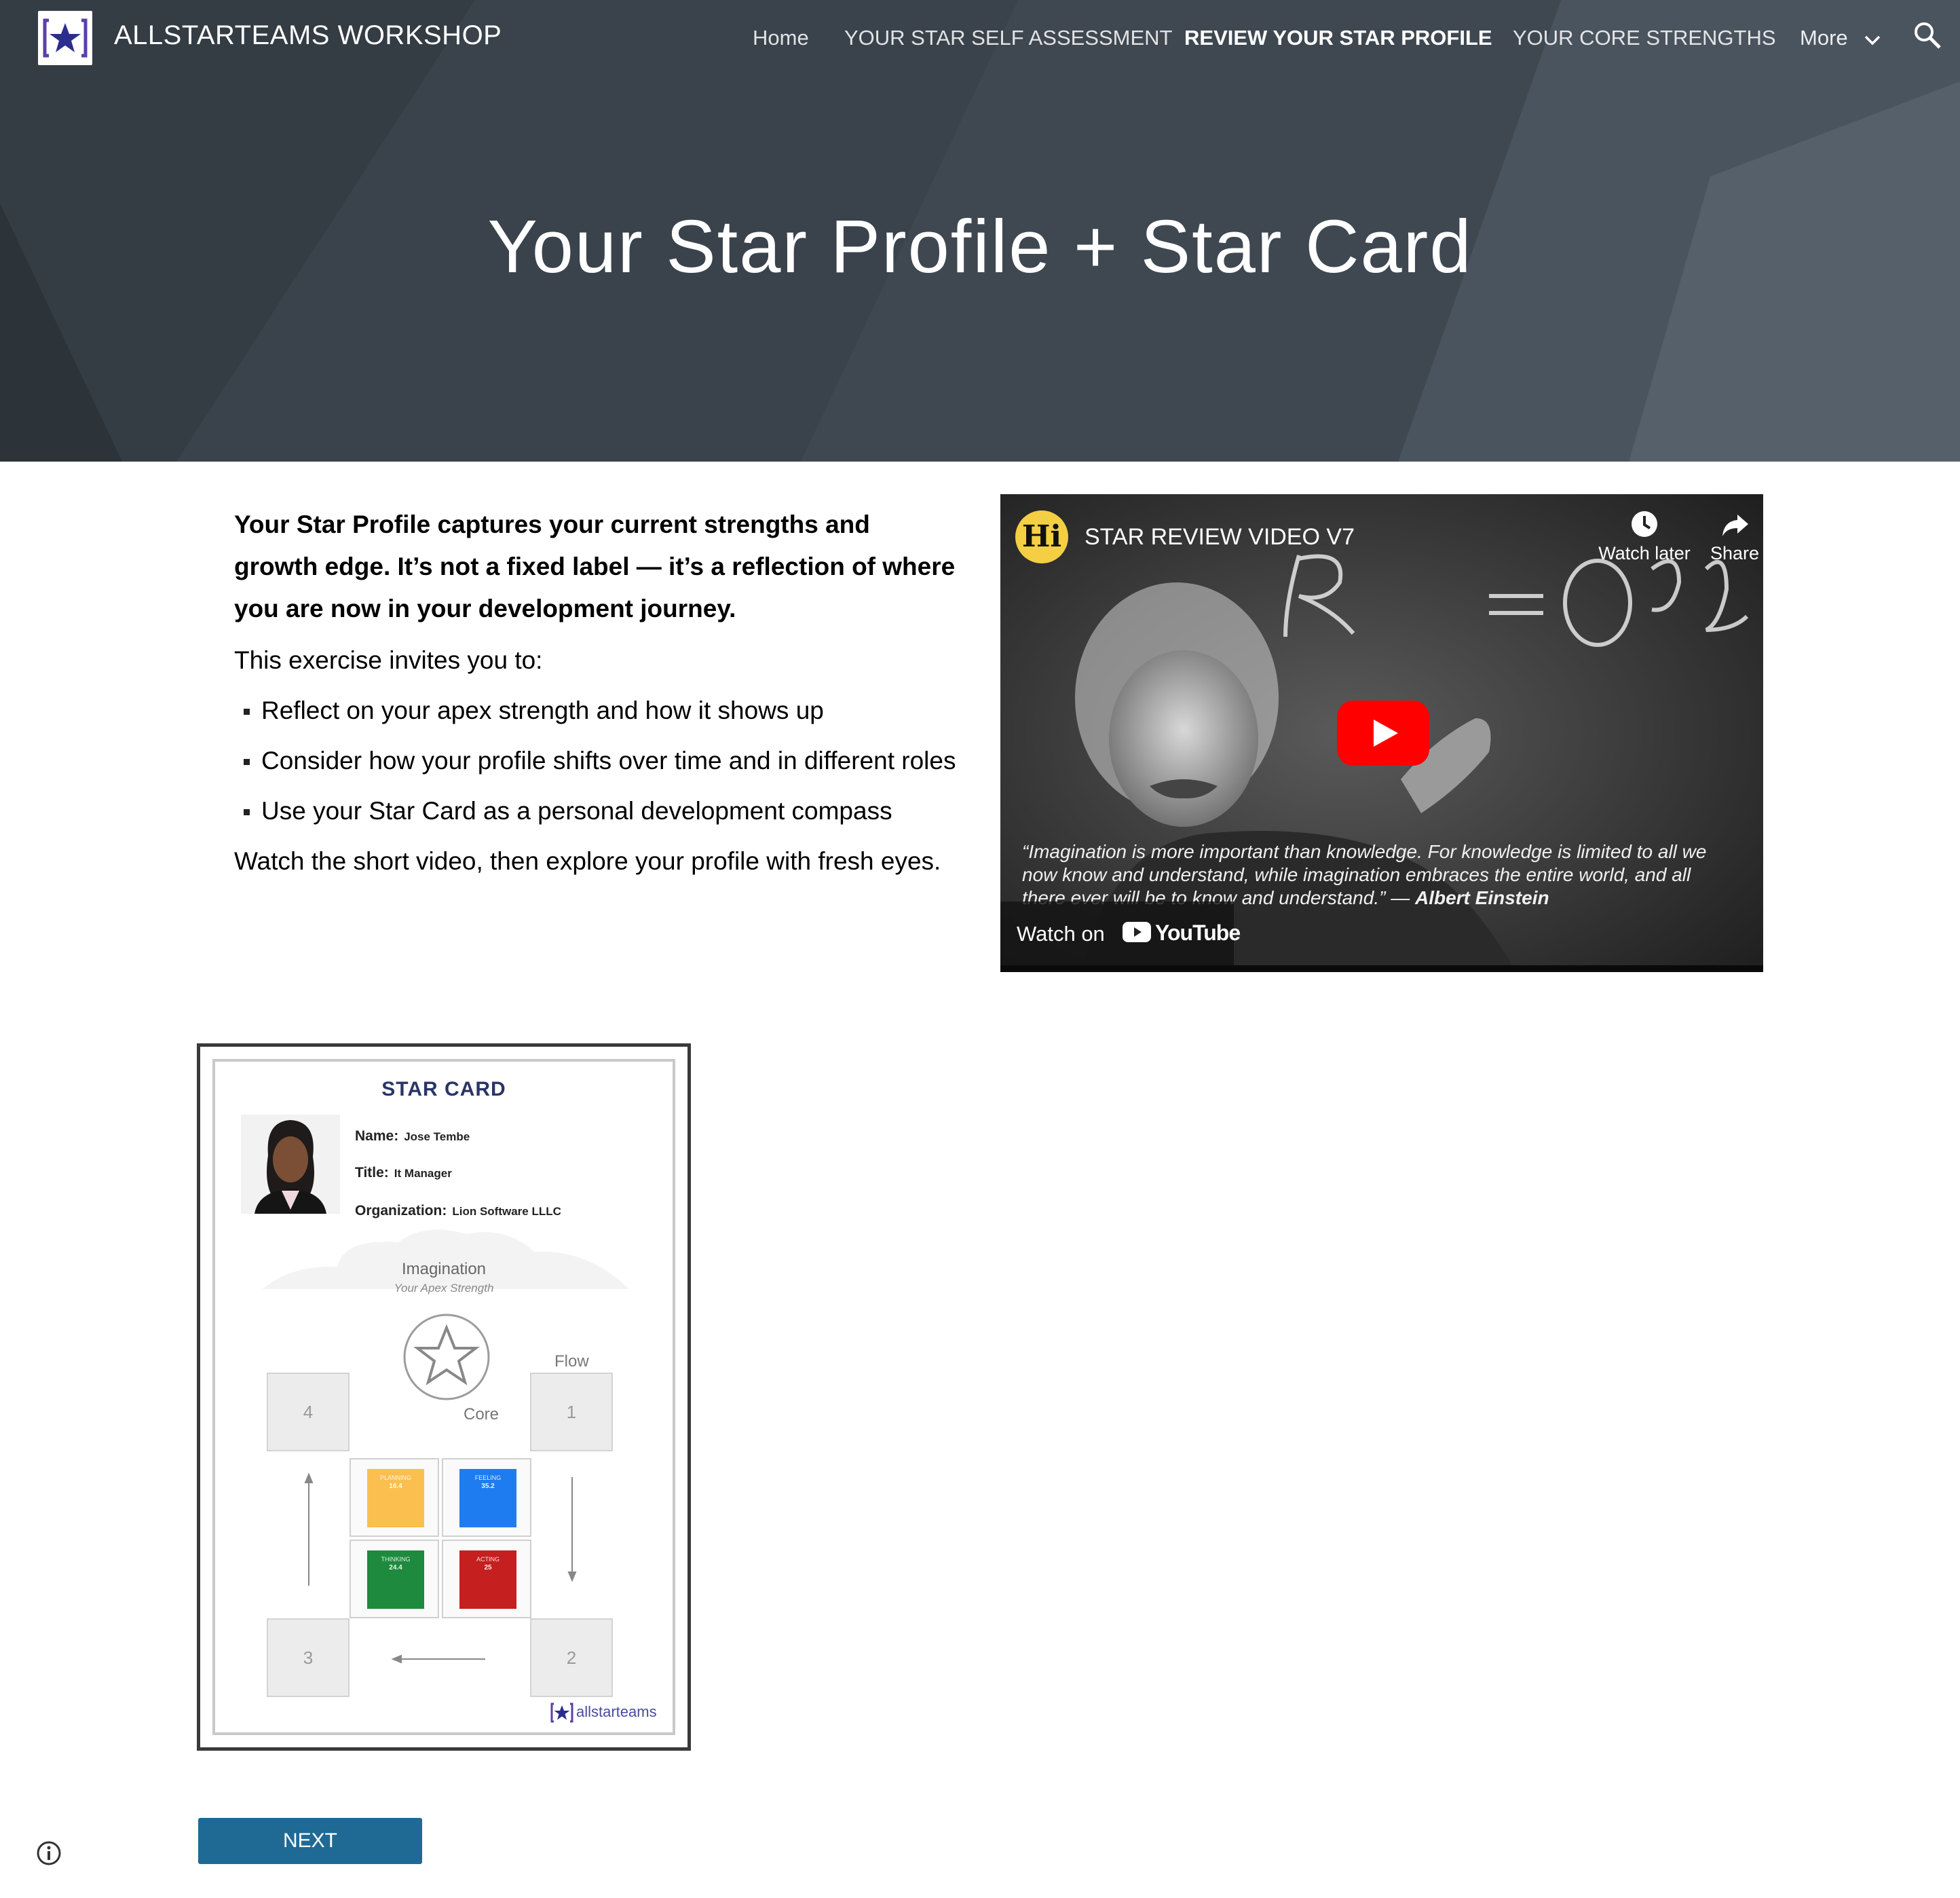  What do you see at coordinates (308, 35) in the screenshot?
I see `site-title: ALLSTARTEAMS WORKSHOP` at bounding box center [308, 35].